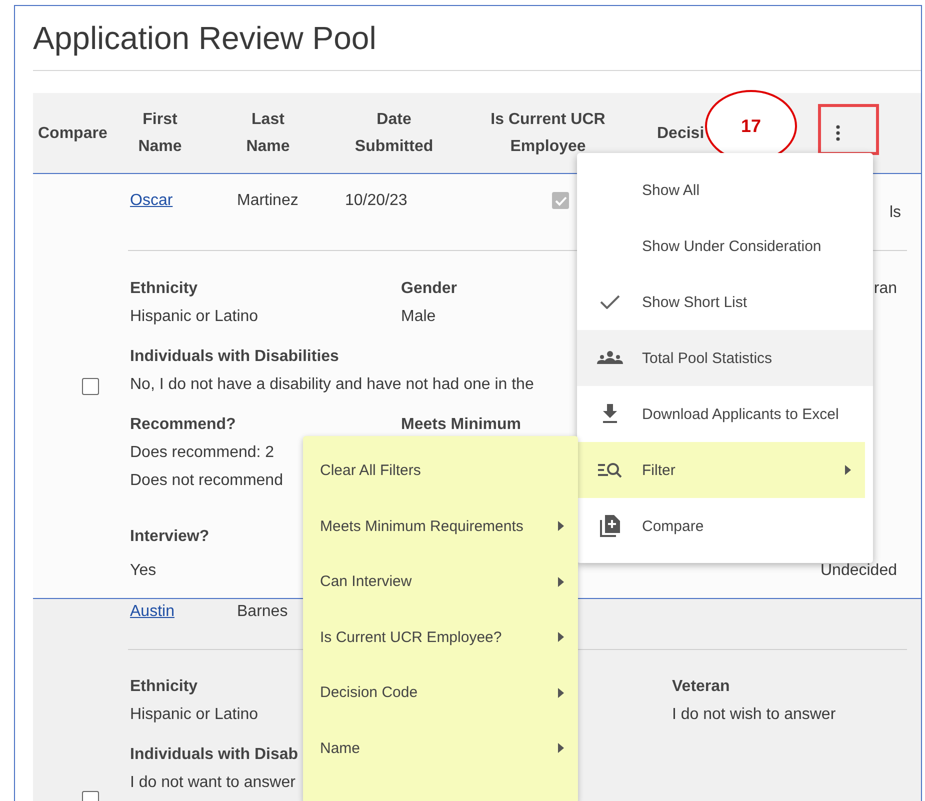 This screenshot has width=925, height=801. Describe the element at coordinates (263, 612) in the screenshot. I see `last-name: Barnes` at that location.